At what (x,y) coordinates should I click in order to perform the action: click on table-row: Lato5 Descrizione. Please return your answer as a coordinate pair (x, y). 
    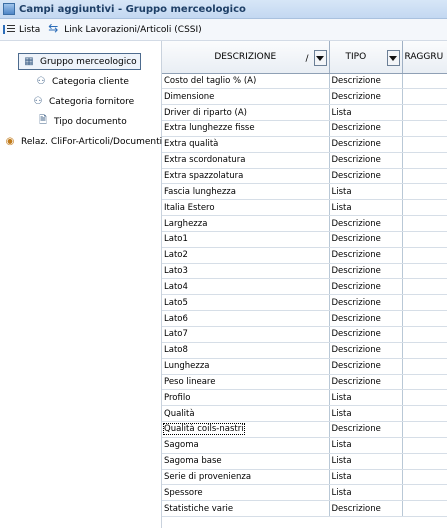
    Looking at the image, I should click on (304, 303).